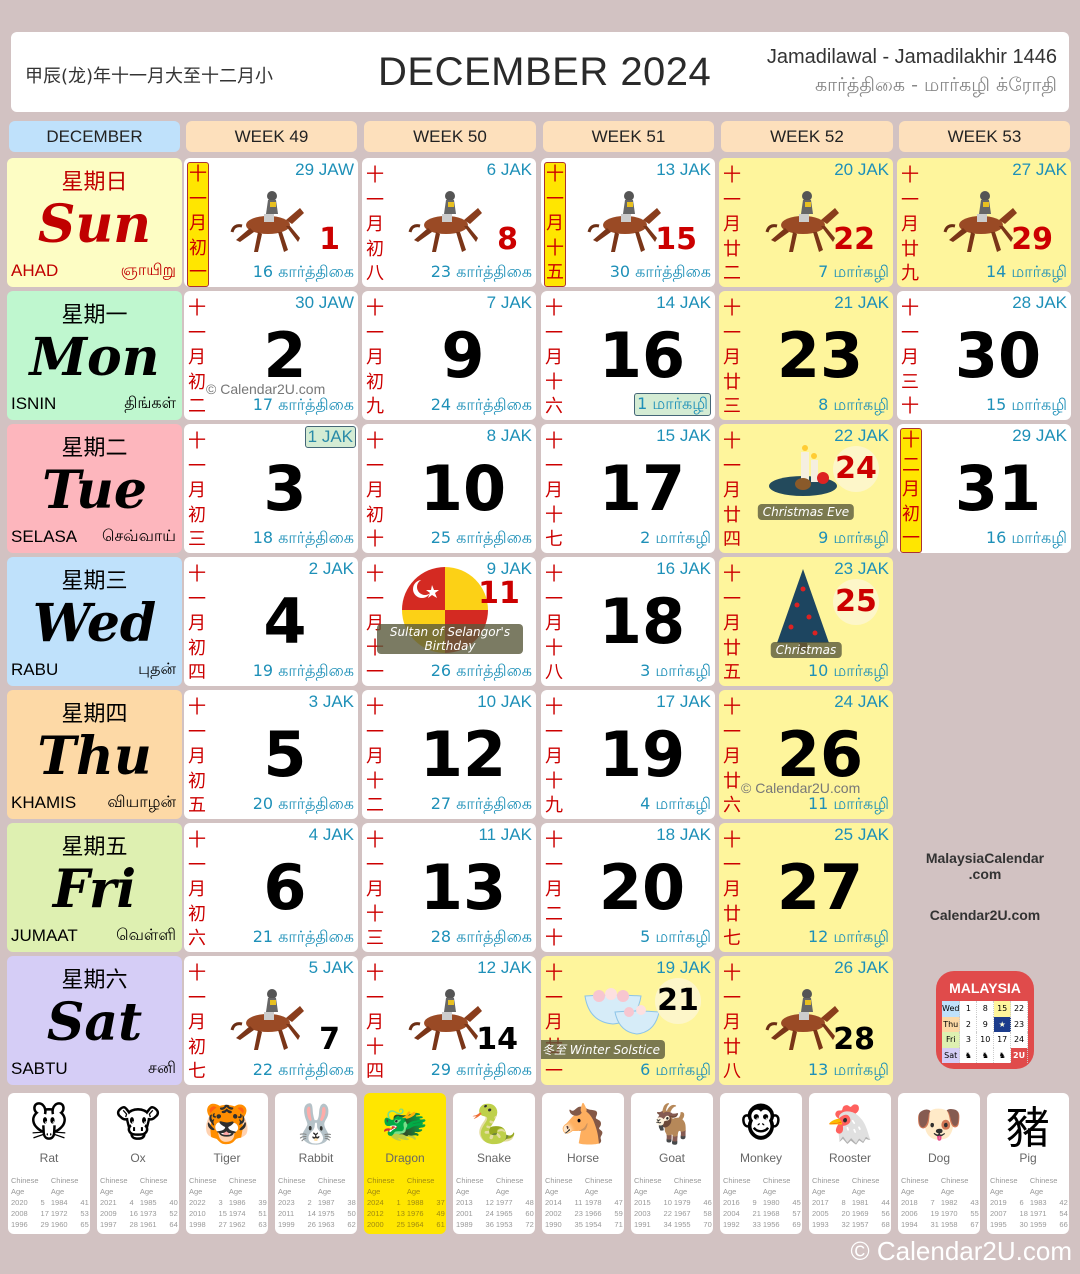 Image resolution: width=1080 pixels, height=1274 pixels. I want to click on date-cell: 十一月十六 14 JAK 1 மார்கழி 16, so click(628, 355).